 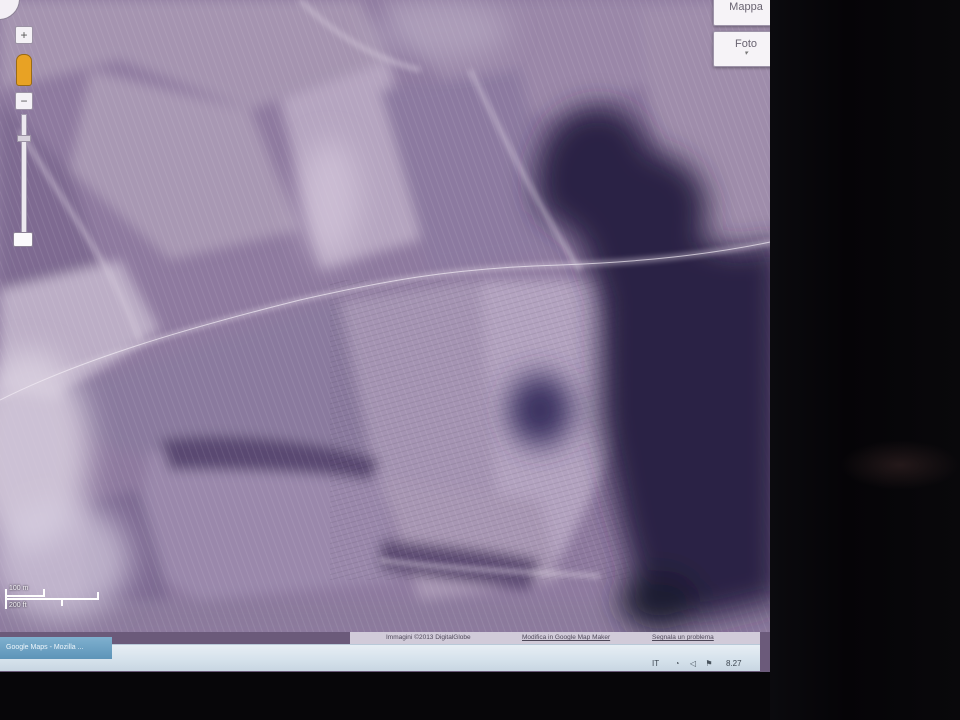 I want to click on scale-bar: 100 m 200 ft, so click(x=53, y=598).